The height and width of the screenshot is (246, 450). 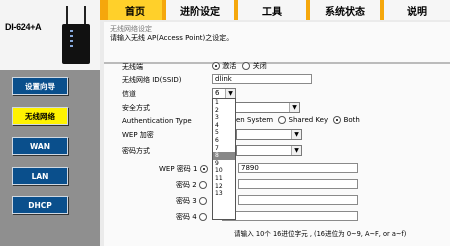 What do you see at coordinates (40, 146) in the screenshot?
I see `sidebar-item-wan: WAN` at bounding box center [40, 146].